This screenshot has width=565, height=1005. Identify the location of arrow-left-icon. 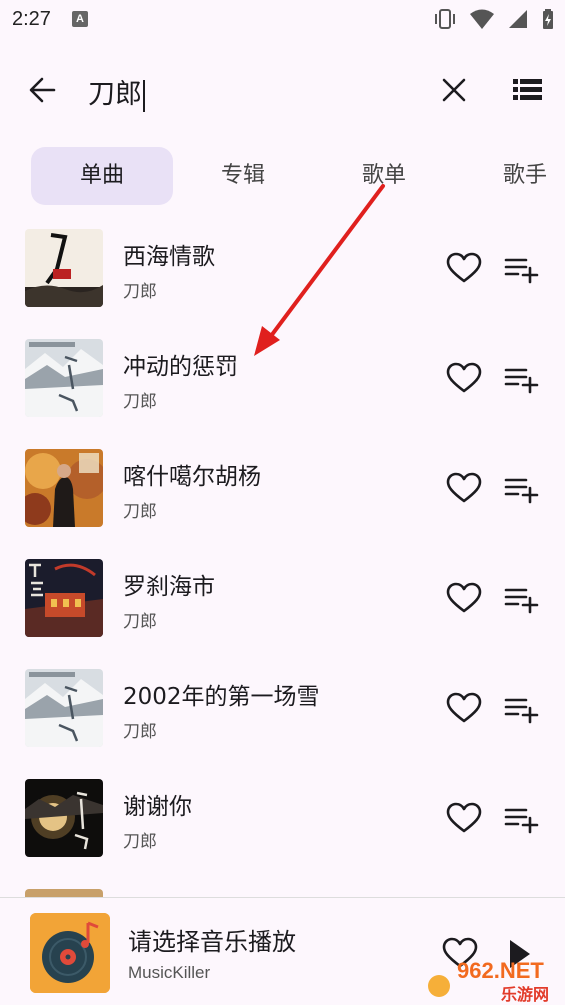
(42, 90).